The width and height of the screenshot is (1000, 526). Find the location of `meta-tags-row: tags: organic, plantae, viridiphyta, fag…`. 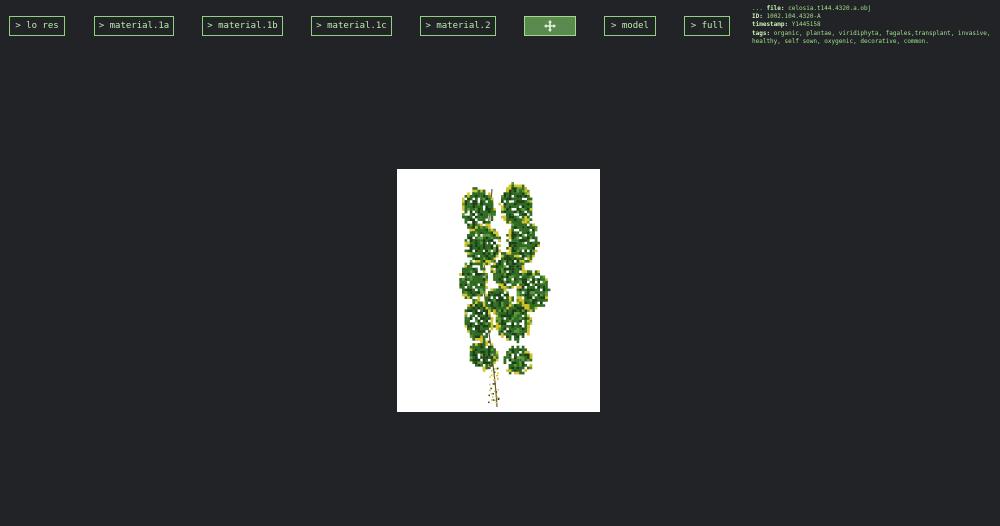

meta-tags-row: tags: organic, plantae, viridiphyta, fag… is located at coordinates (871, 37).